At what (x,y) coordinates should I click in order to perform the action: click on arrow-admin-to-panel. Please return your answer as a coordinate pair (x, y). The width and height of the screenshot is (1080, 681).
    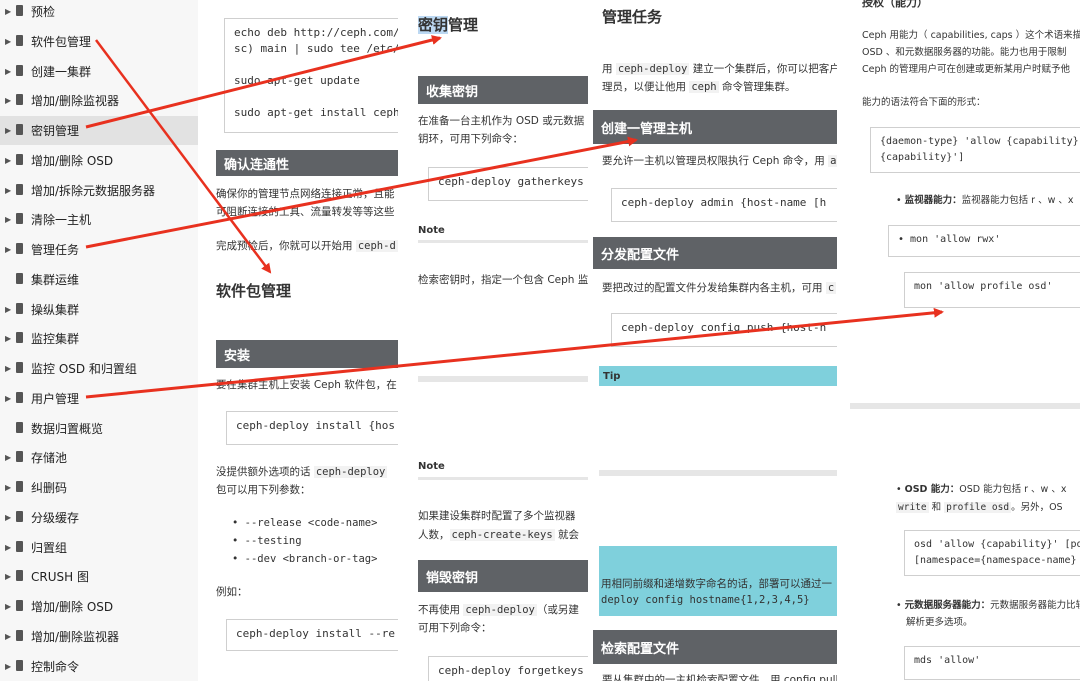
    Looking at the image, I should click on (361, 192).